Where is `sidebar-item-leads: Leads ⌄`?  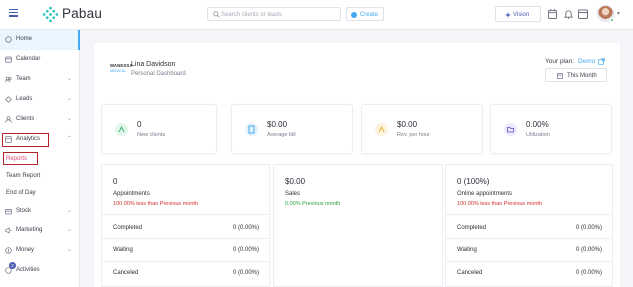
sidebar-item-leads: Leads ⌄ is located at coordinates (40, 100).